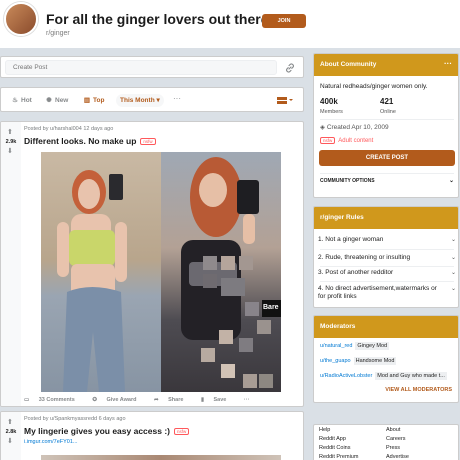  I want to click on card-view-icon, so click(285, 100).